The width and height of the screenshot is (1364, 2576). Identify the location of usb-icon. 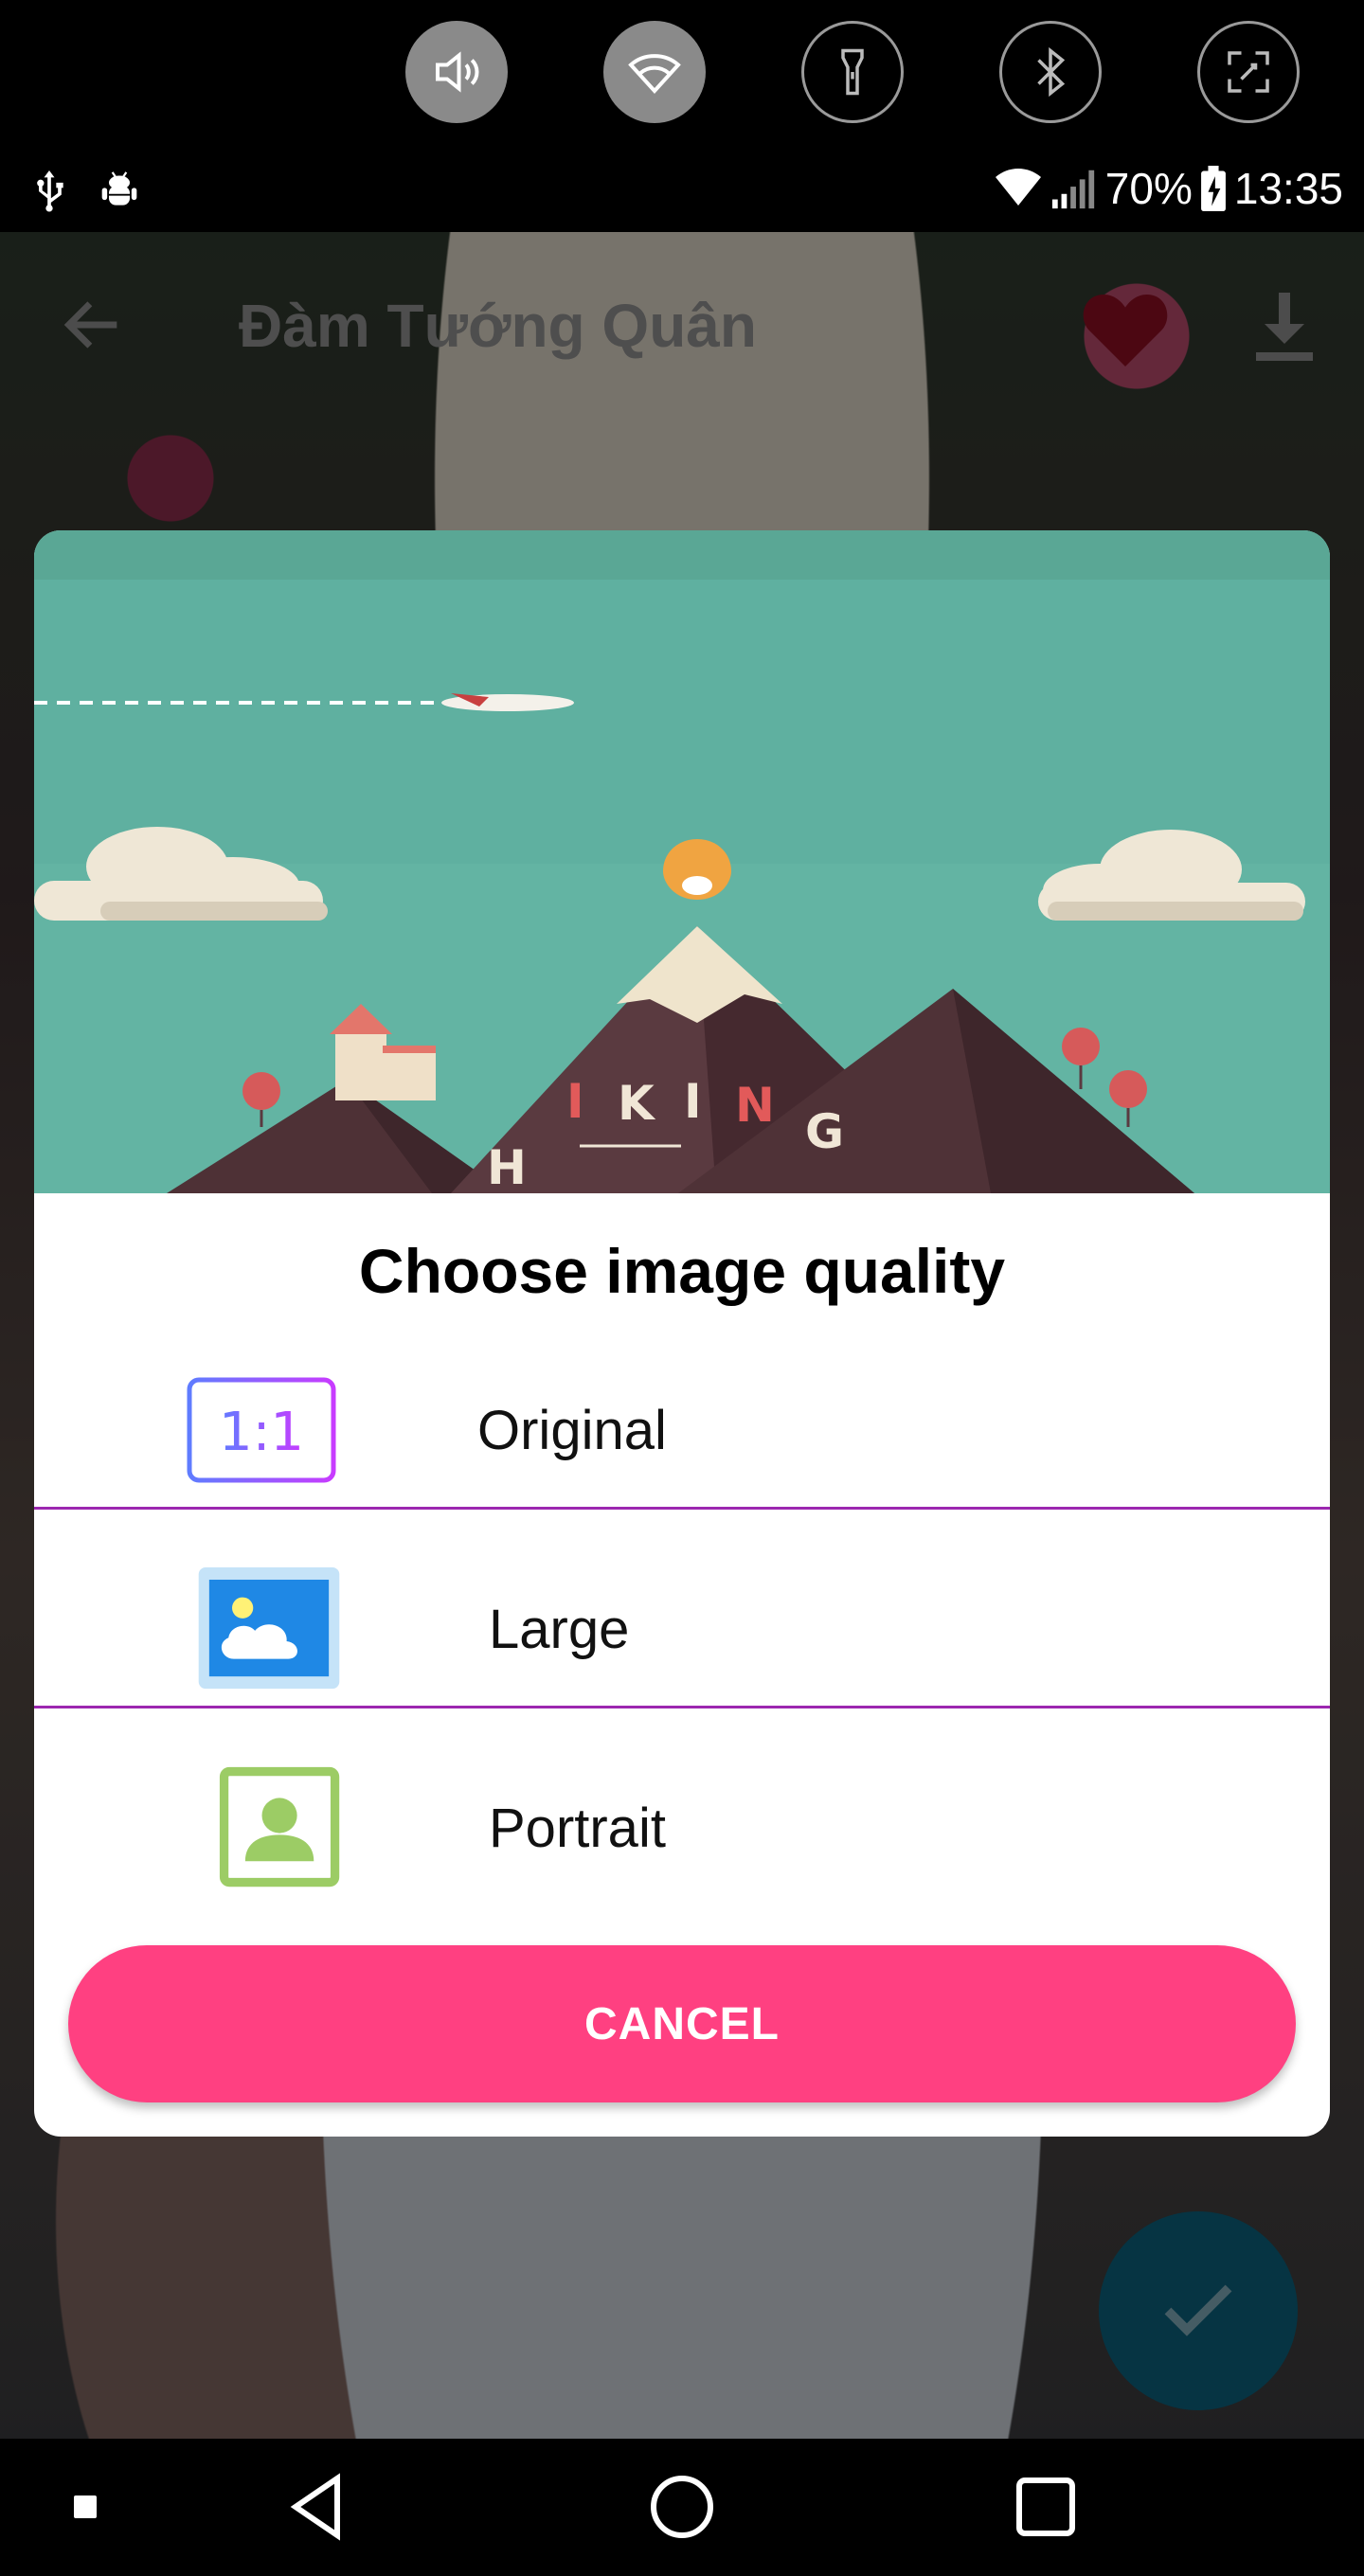
(50, 191).